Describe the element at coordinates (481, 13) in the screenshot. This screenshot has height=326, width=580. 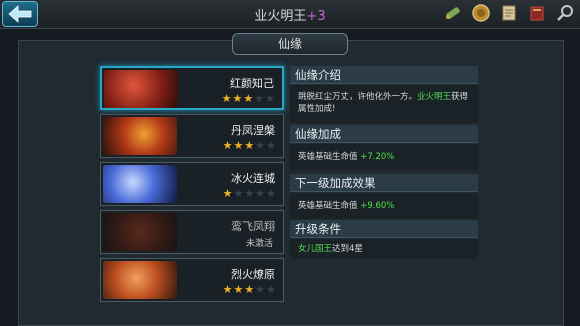
I see `medal-icon` at that location.